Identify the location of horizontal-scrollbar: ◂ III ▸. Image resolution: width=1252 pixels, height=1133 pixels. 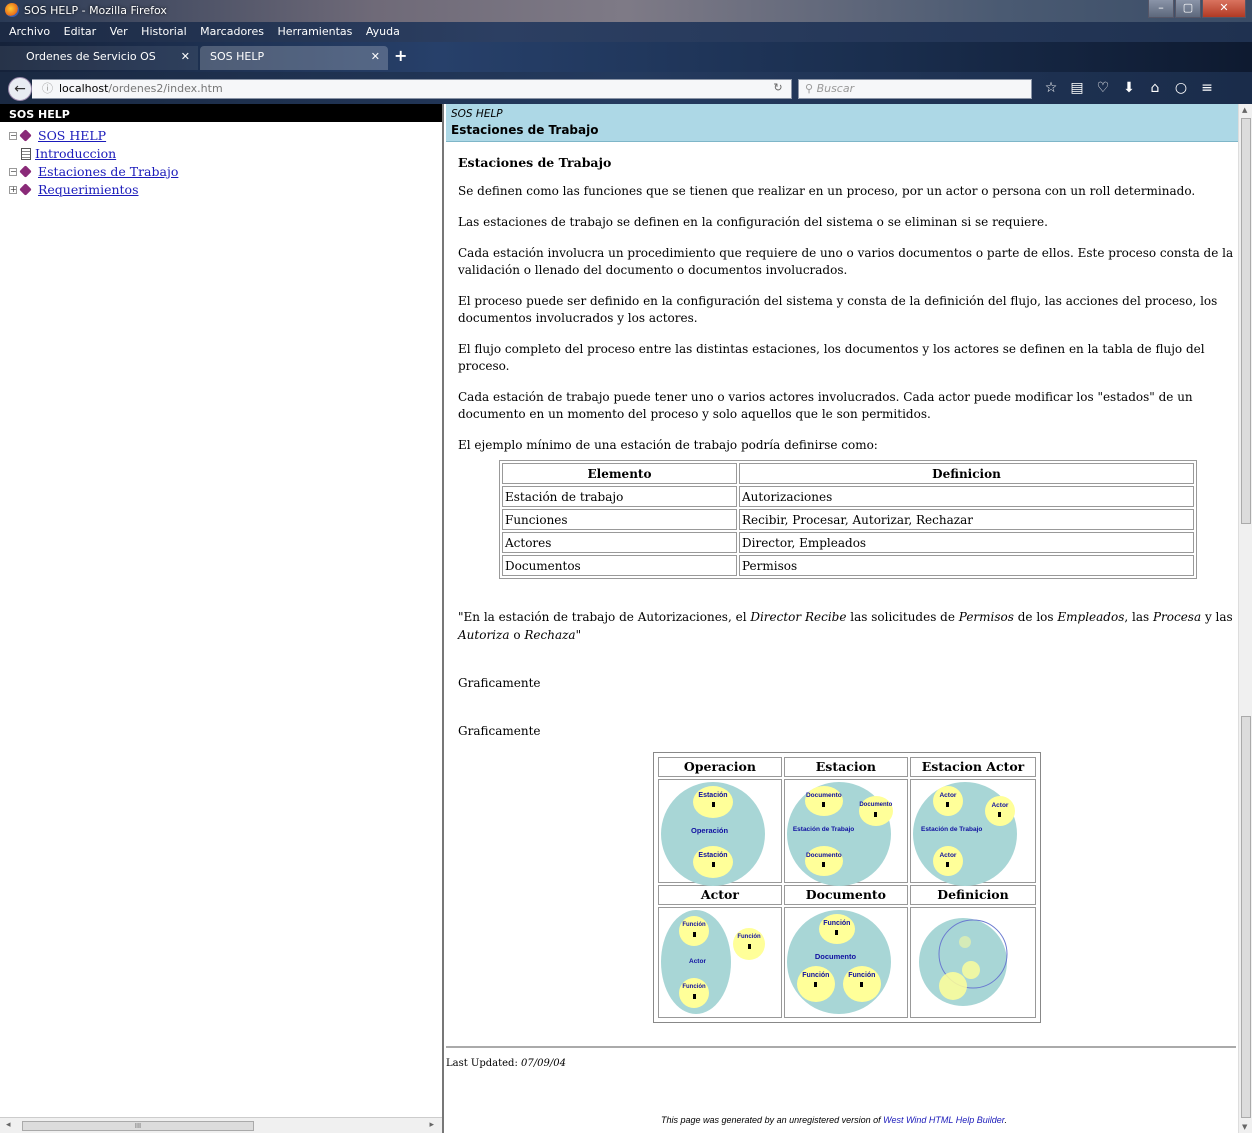
(221, 1125).